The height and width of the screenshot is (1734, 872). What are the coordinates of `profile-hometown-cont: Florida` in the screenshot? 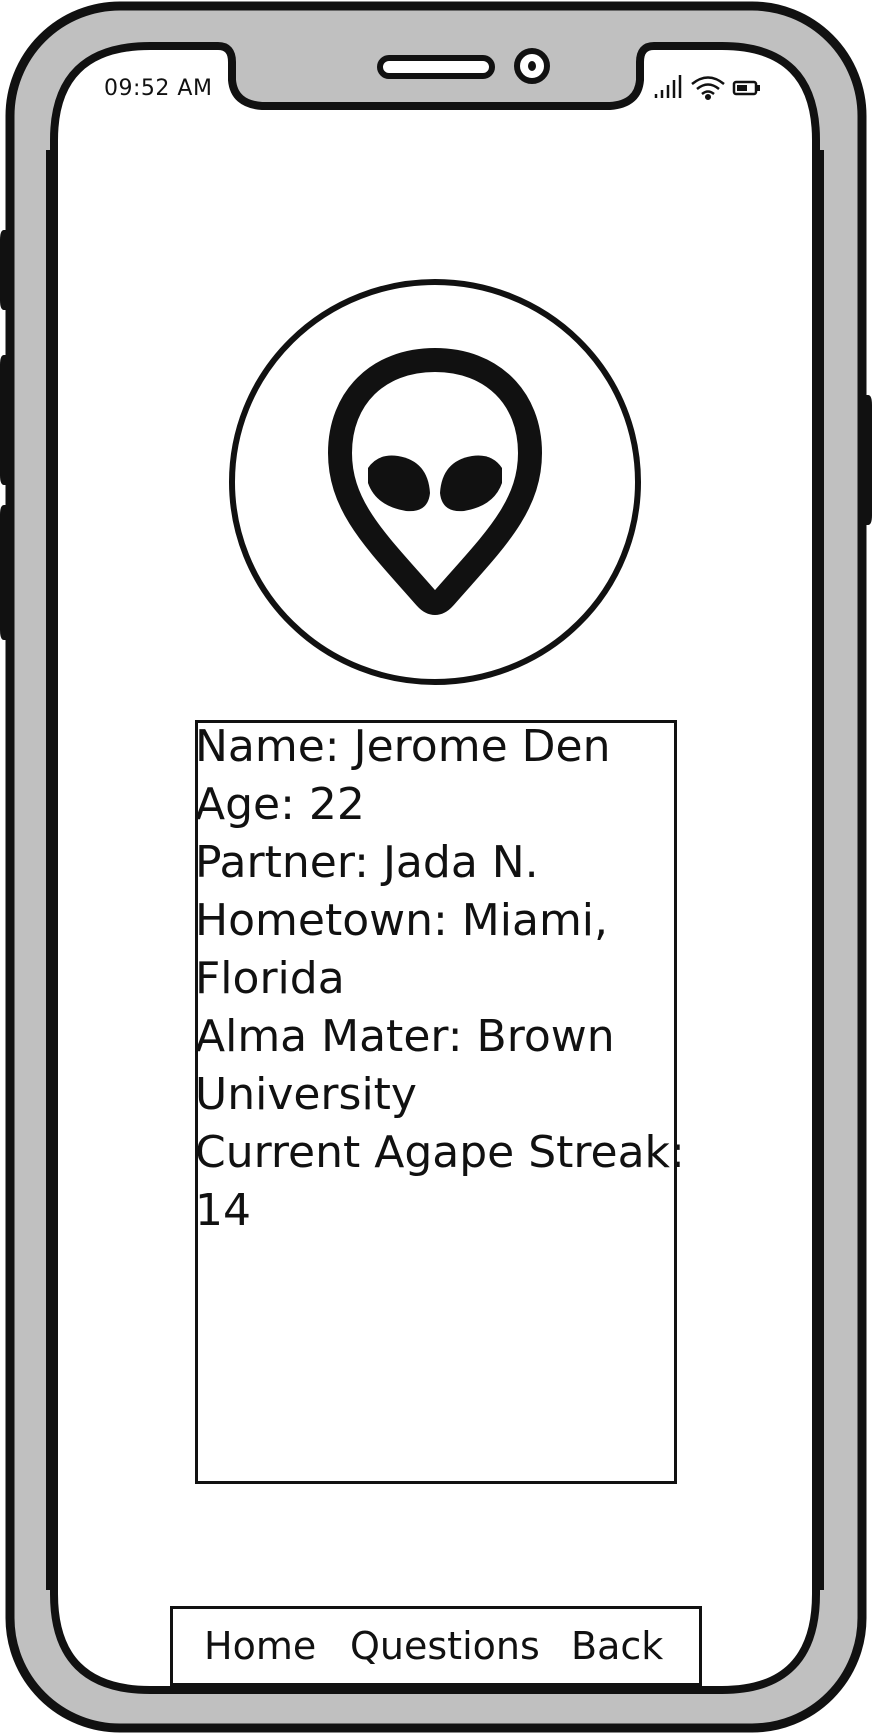 It's located at (270, 978).